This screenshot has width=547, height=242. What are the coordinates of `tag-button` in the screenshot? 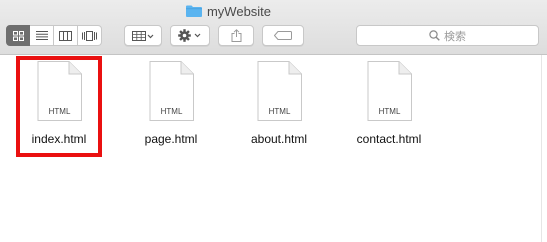 It's located at (283, 35).